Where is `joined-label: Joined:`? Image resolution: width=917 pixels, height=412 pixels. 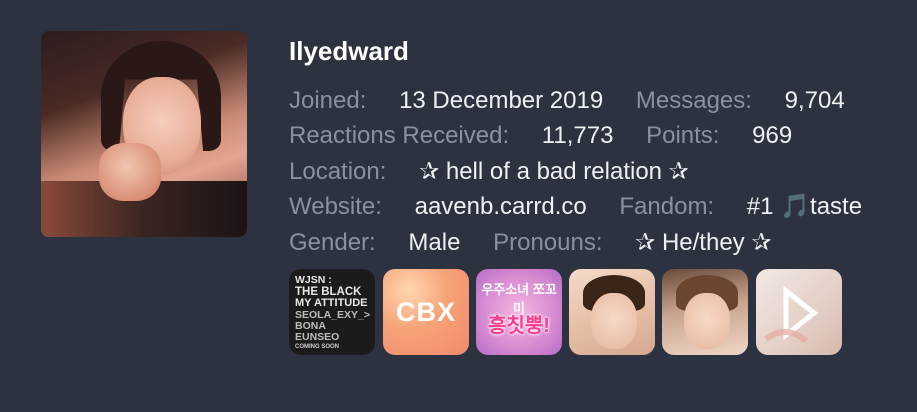
joined-label: Joined: is located at coordinates (328, 100).